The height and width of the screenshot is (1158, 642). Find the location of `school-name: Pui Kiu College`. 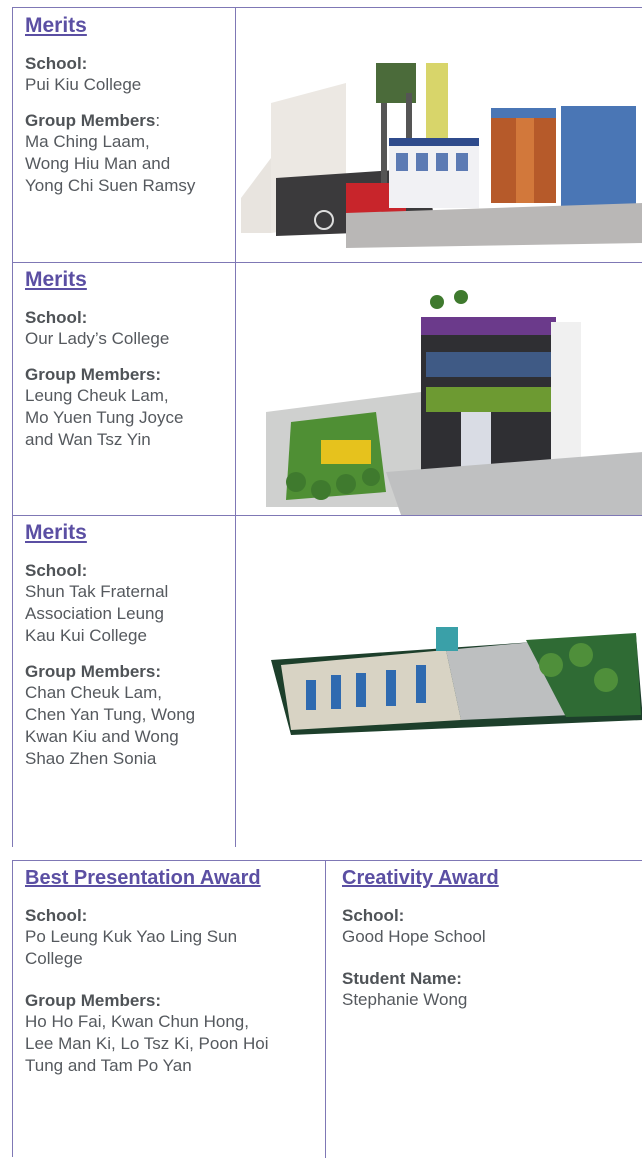

school-name: Pui Kiu College is located at coordinates (83, 84).